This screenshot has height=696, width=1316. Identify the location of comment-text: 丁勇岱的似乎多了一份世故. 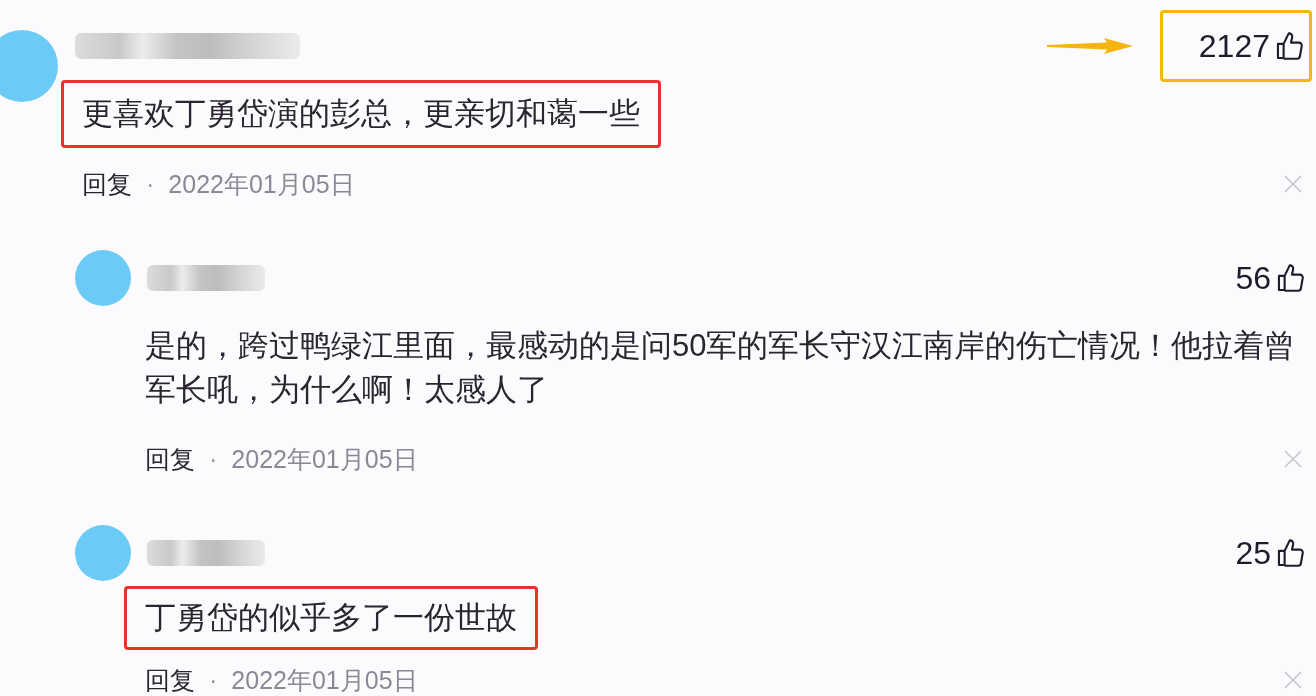
(331, 618).